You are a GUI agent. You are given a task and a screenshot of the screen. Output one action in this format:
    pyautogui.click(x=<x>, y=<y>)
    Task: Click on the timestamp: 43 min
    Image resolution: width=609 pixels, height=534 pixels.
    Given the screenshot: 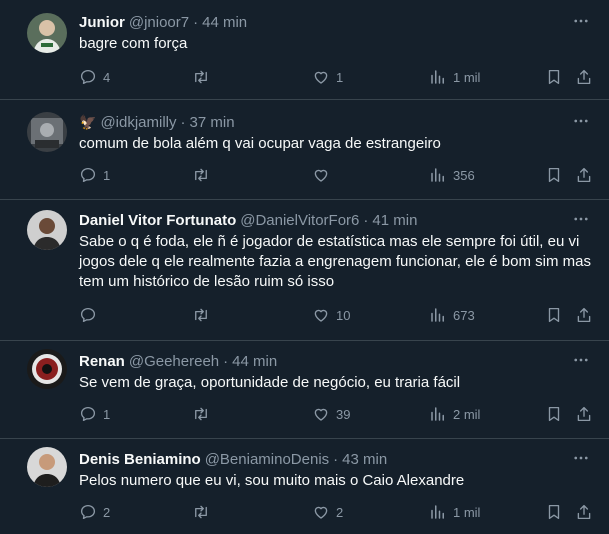 What is the action you would take?
    pyautogui.click(x=364, y=459)
    